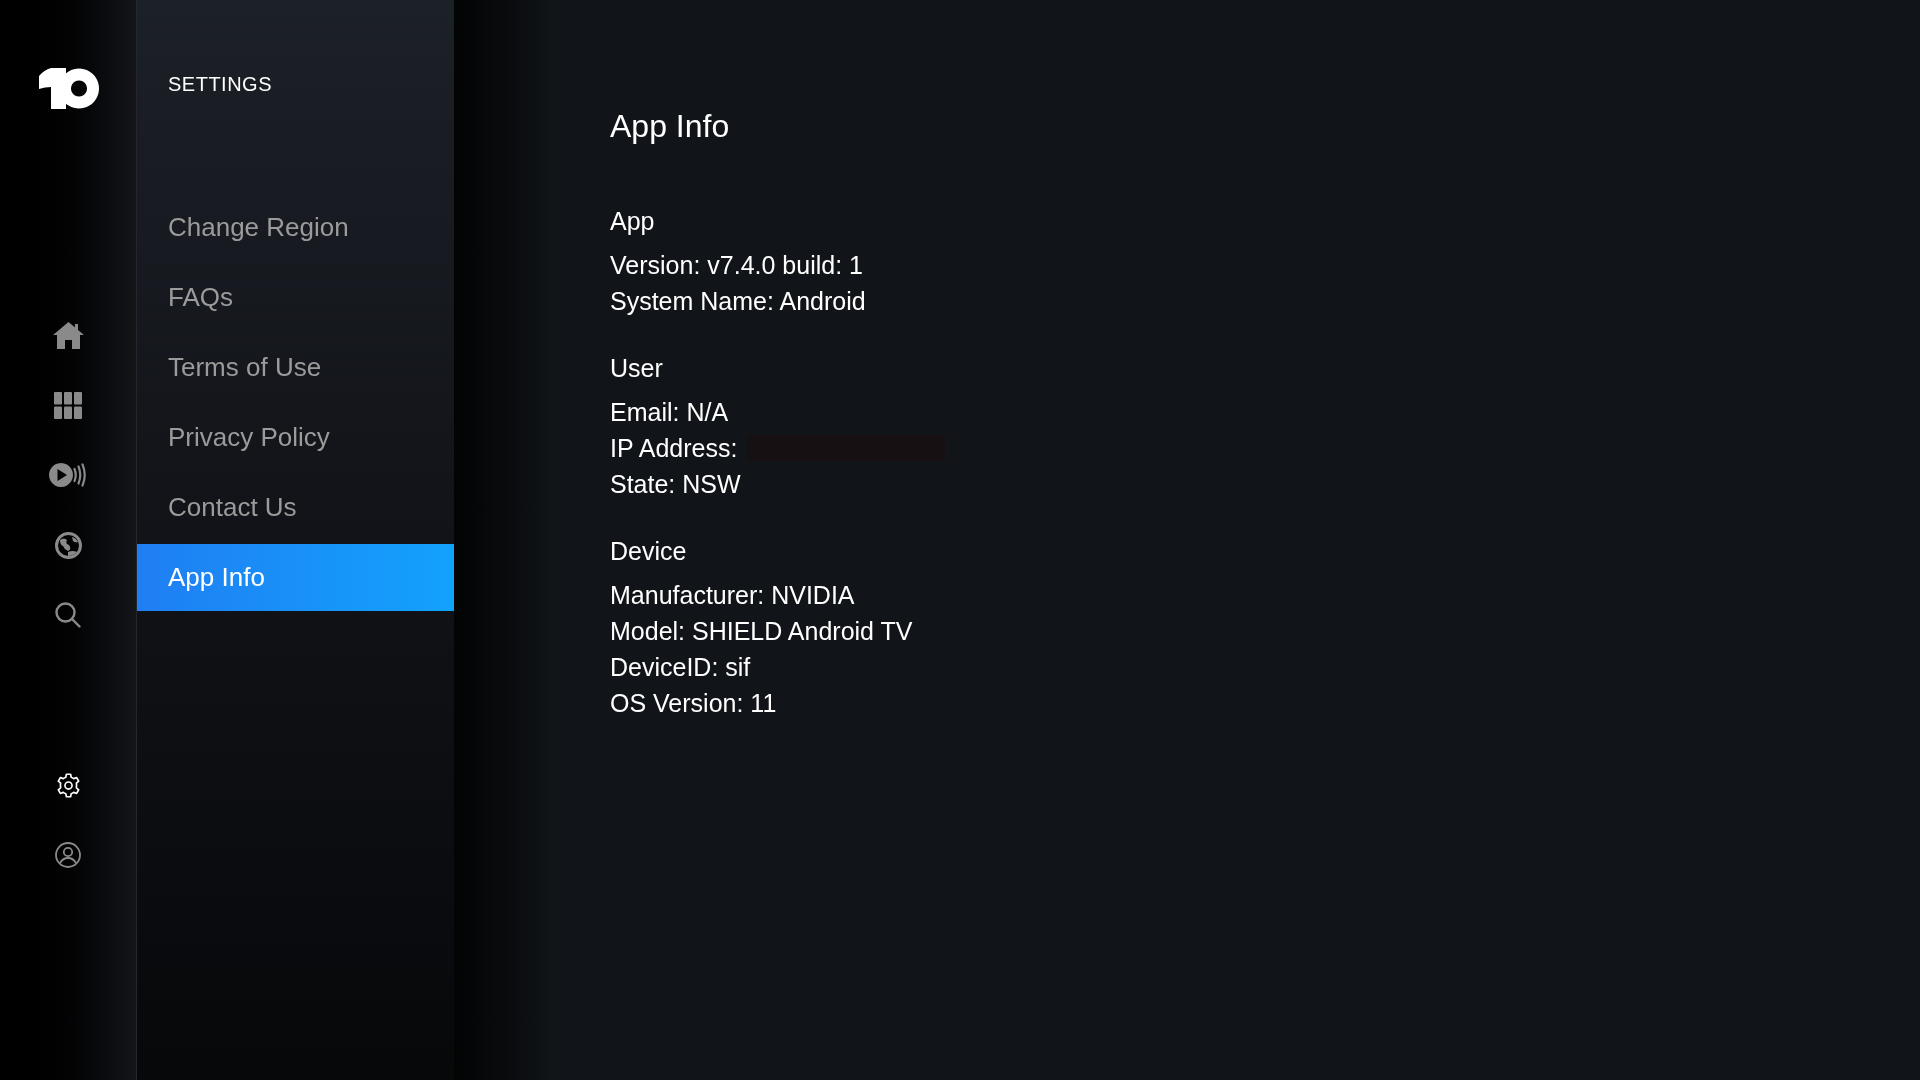  What do you see at coordinates (68, 475) in the screenshot?
I see `play-broadcast-icon` at bounding box center [68, 475].